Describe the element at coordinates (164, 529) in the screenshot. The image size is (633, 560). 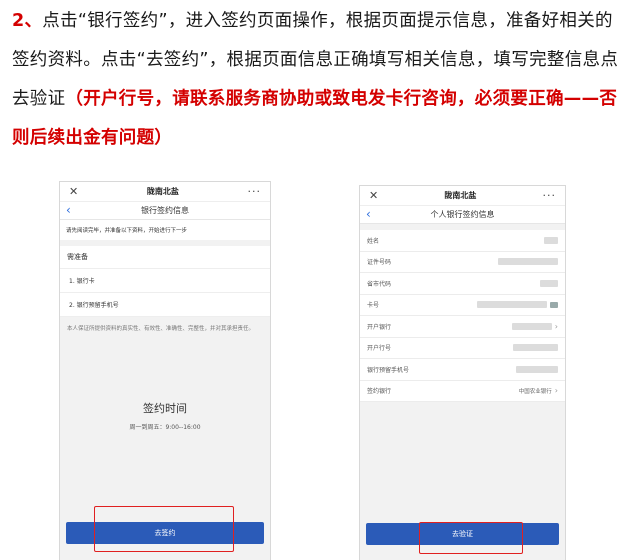
I see `highlight-box-go-sign` at that location.